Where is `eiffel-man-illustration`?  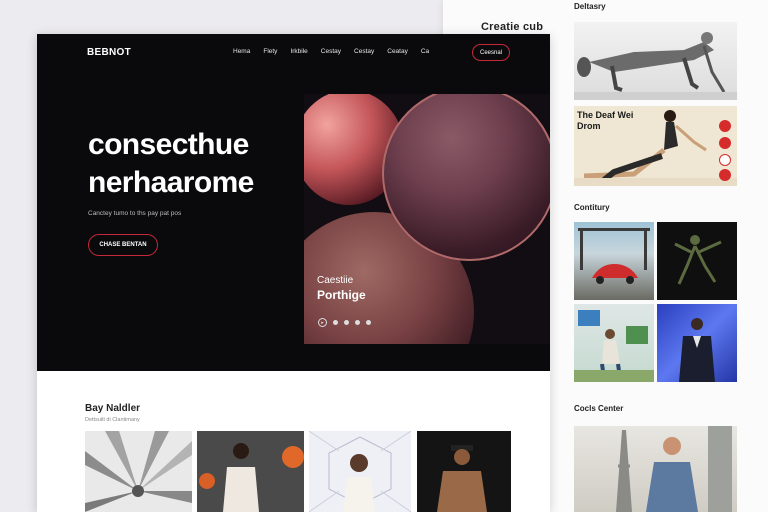 eiffel-man-illustration is located at coordinates (674, 469).